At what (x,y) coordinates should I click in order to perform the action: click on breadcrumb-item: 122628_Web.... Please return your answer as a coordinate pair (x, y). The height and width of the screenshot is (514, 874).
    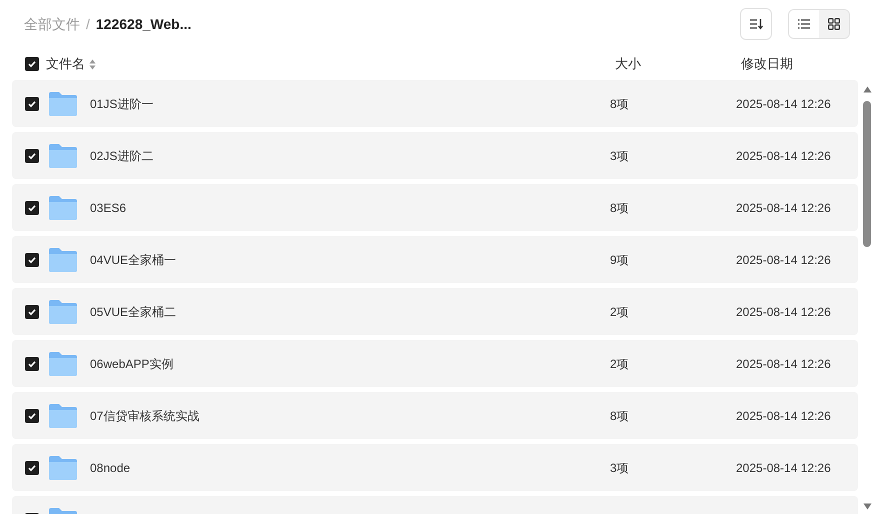
    Looking at the image, I should click on (144, 24).